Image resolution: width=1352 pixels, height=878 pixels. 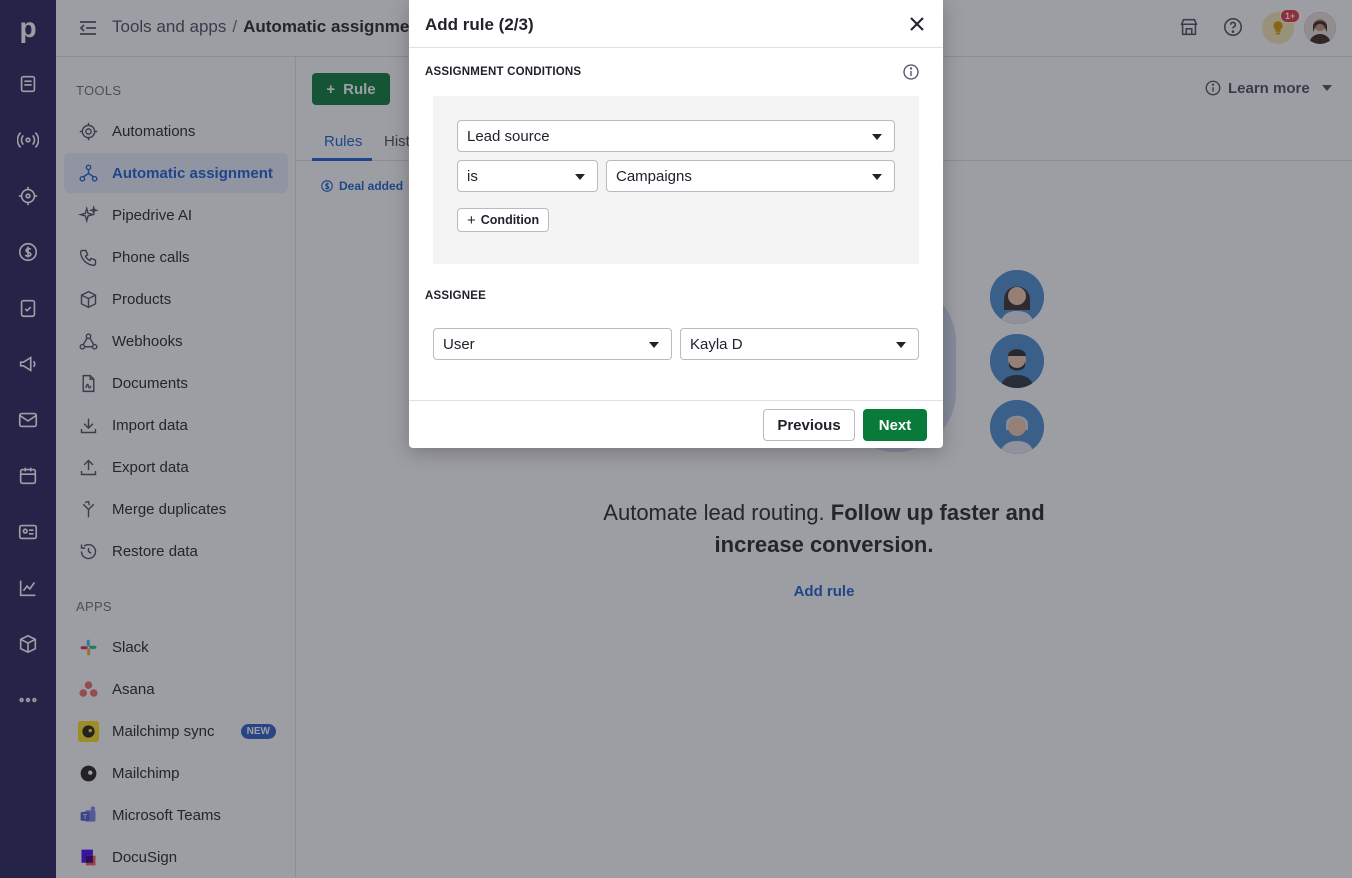 What do you see at coordinates (654, 176) in the screenshot?
I see `value-select-value: Campaigns` at bounding box center [654, 176].